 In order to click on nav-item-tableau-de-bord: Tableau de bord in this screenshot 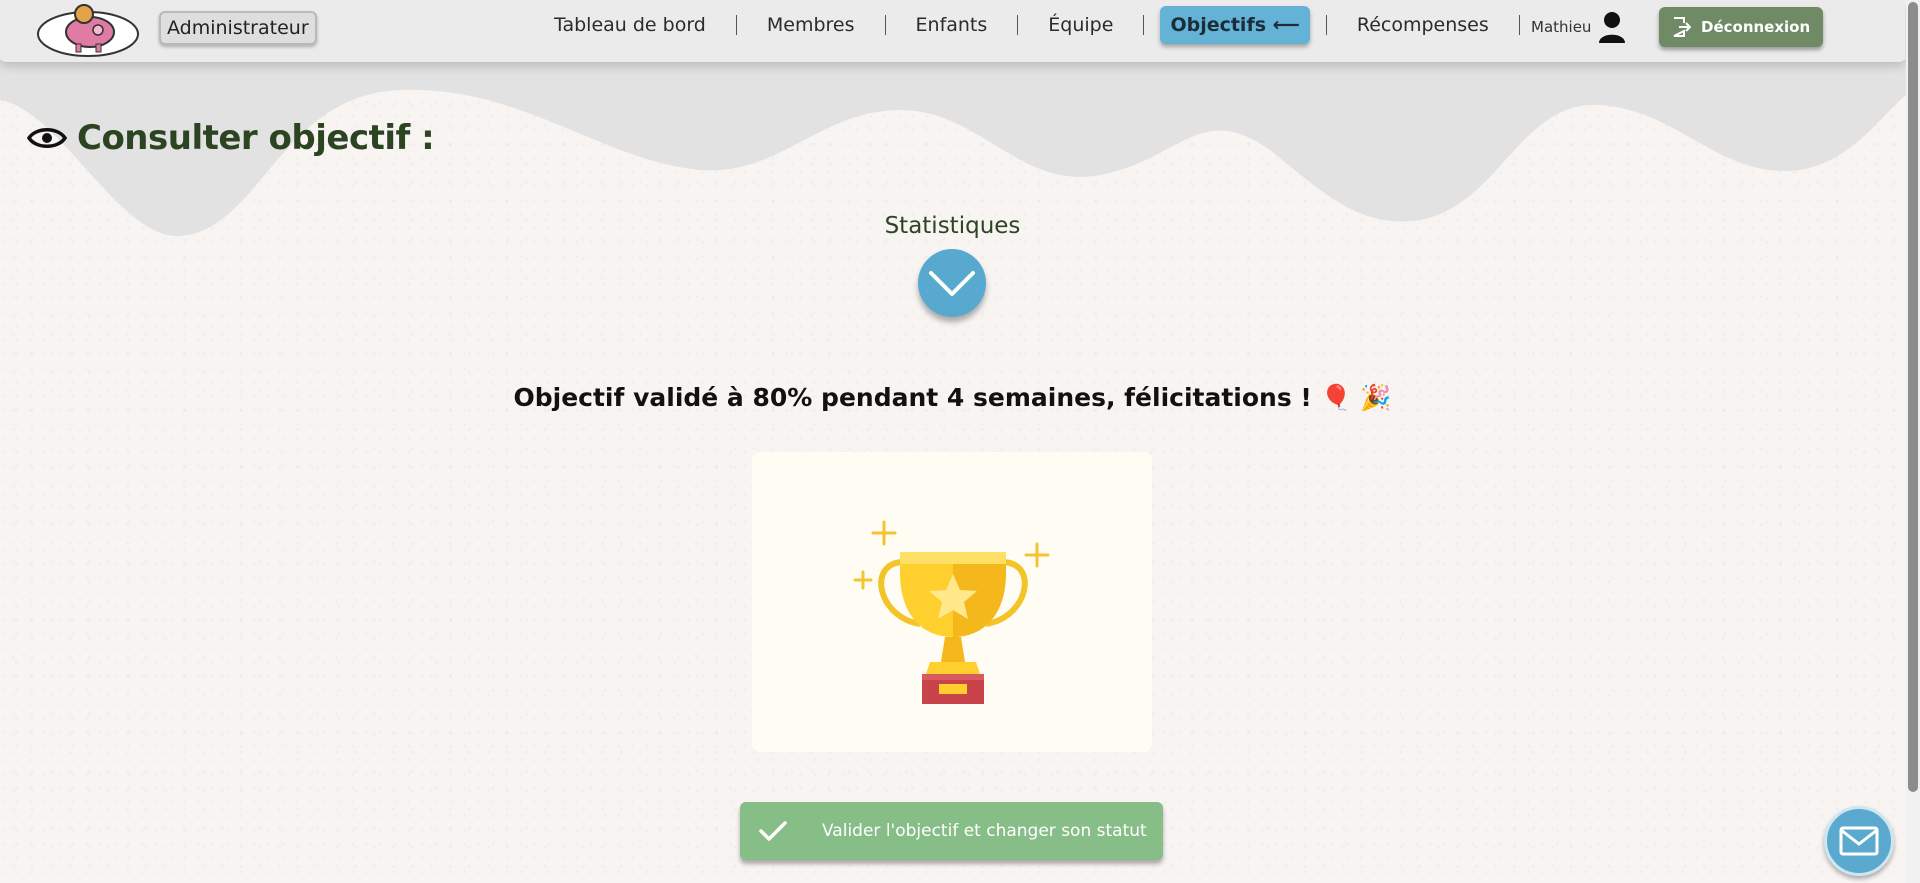, I will do `click(630, 25)`.